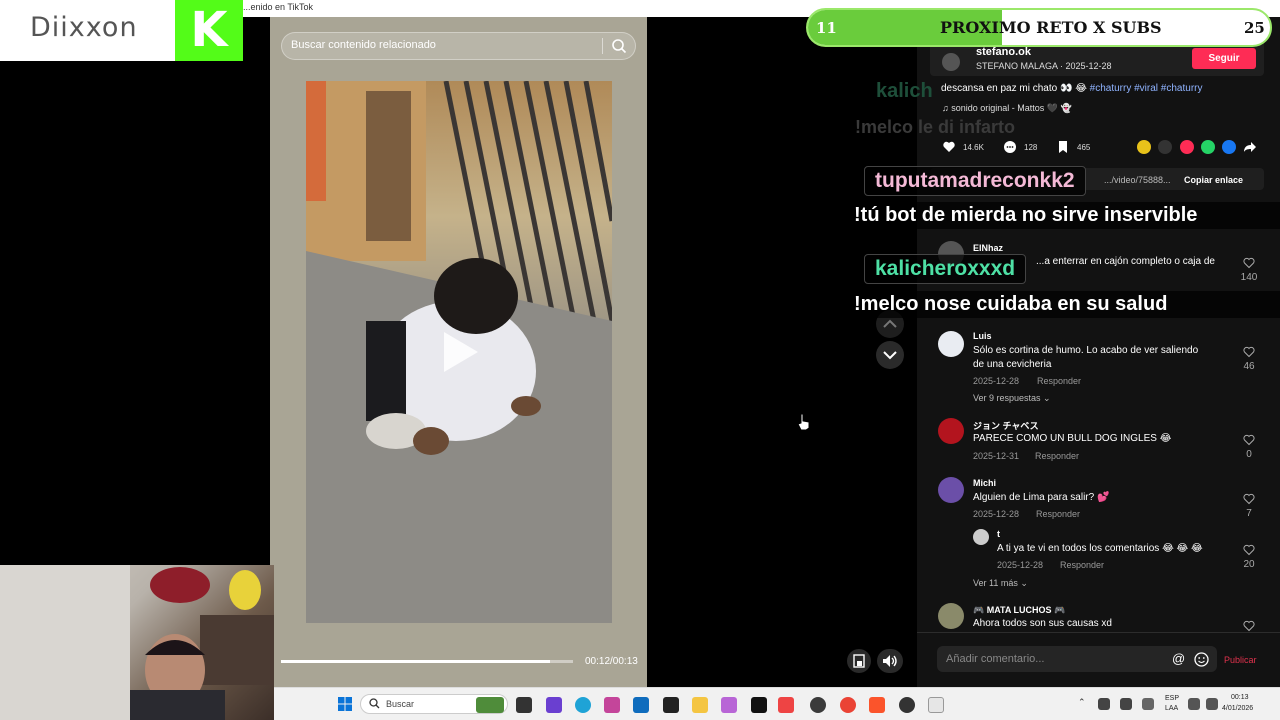 The height and width of the screenshot is (720, 1280). Describe the element at coordinates (1062, 304) in the screenshot. I see `chat-message: !melco nose cuidaba en su salud` at that location.